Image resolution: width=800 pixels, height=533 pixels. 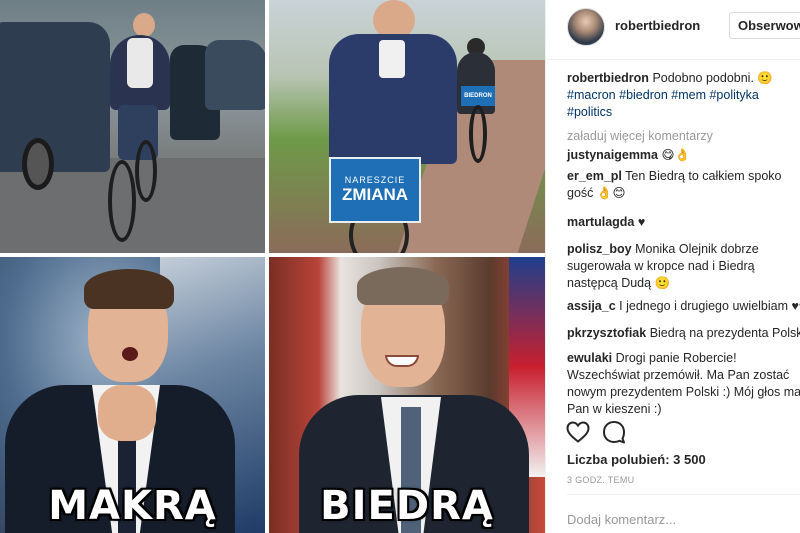 I want to click on raised-fist, so click(x=127, y=413).